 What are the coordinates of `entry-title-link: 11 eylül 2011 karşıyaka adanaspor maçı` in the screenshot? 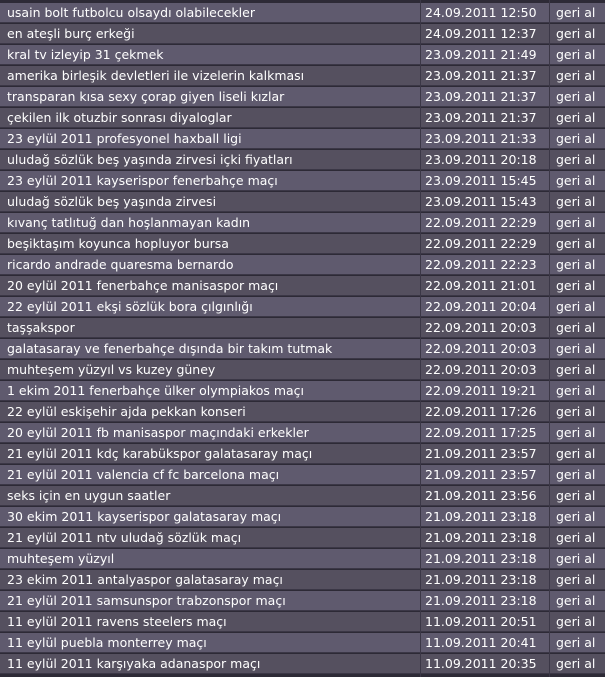 It's located at (133, 663).